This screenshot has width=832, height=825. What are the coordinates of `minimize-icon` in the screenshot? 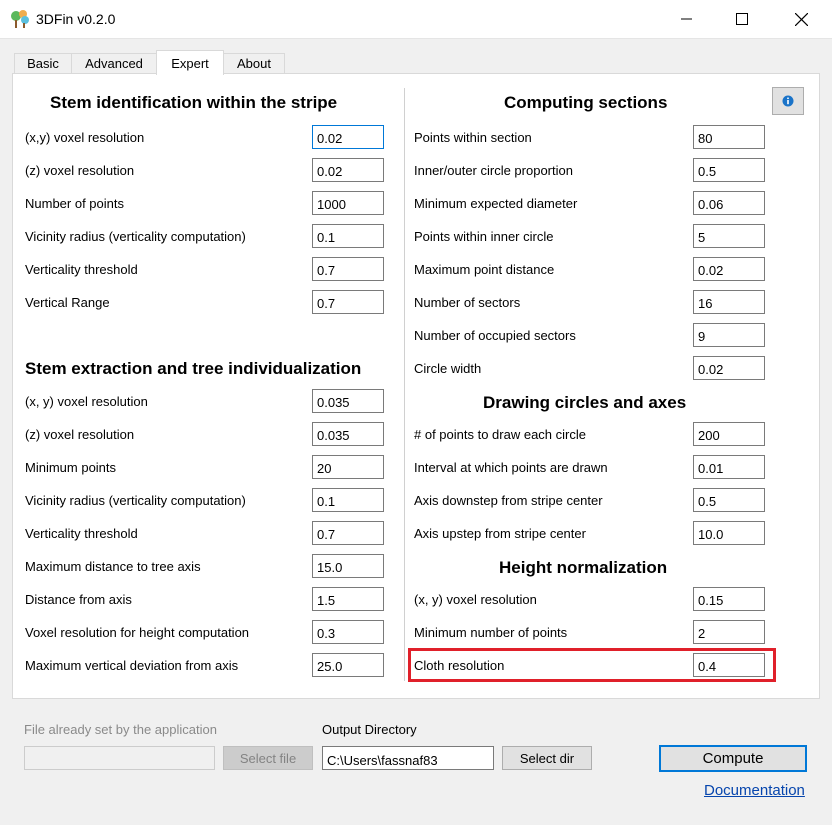 It's located at (686, 19).